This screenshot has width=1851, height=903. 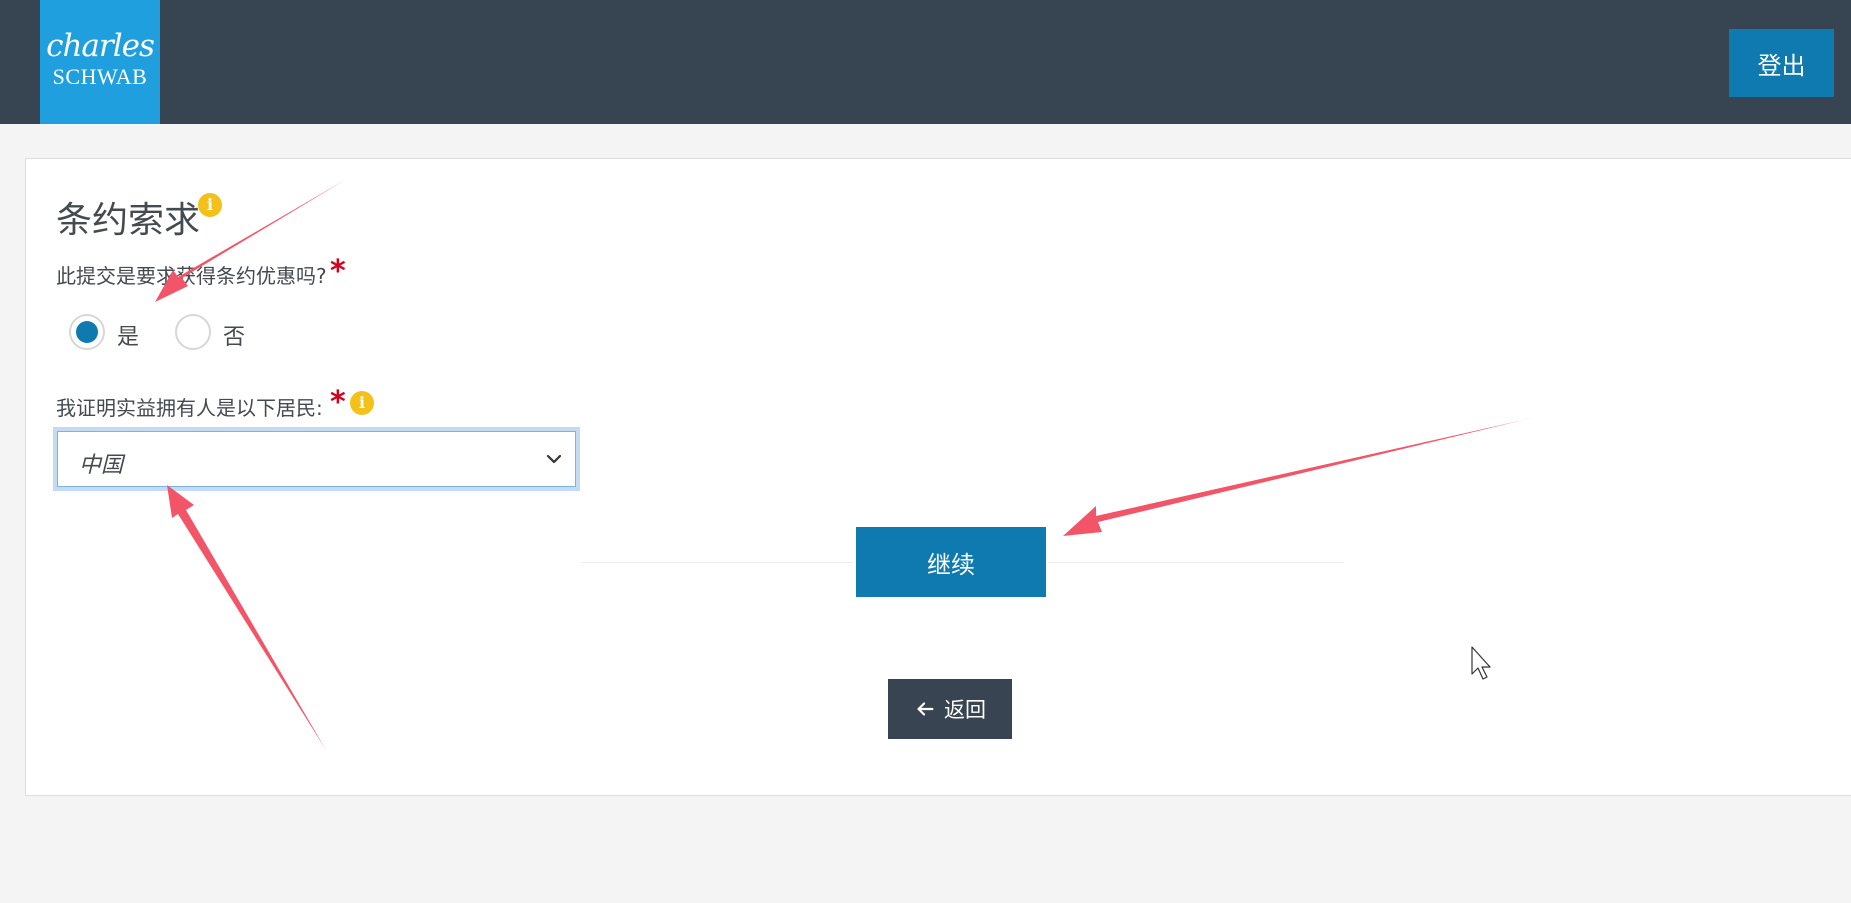 I want to click on radio-no-label: 否, so click(x=234, y=335).